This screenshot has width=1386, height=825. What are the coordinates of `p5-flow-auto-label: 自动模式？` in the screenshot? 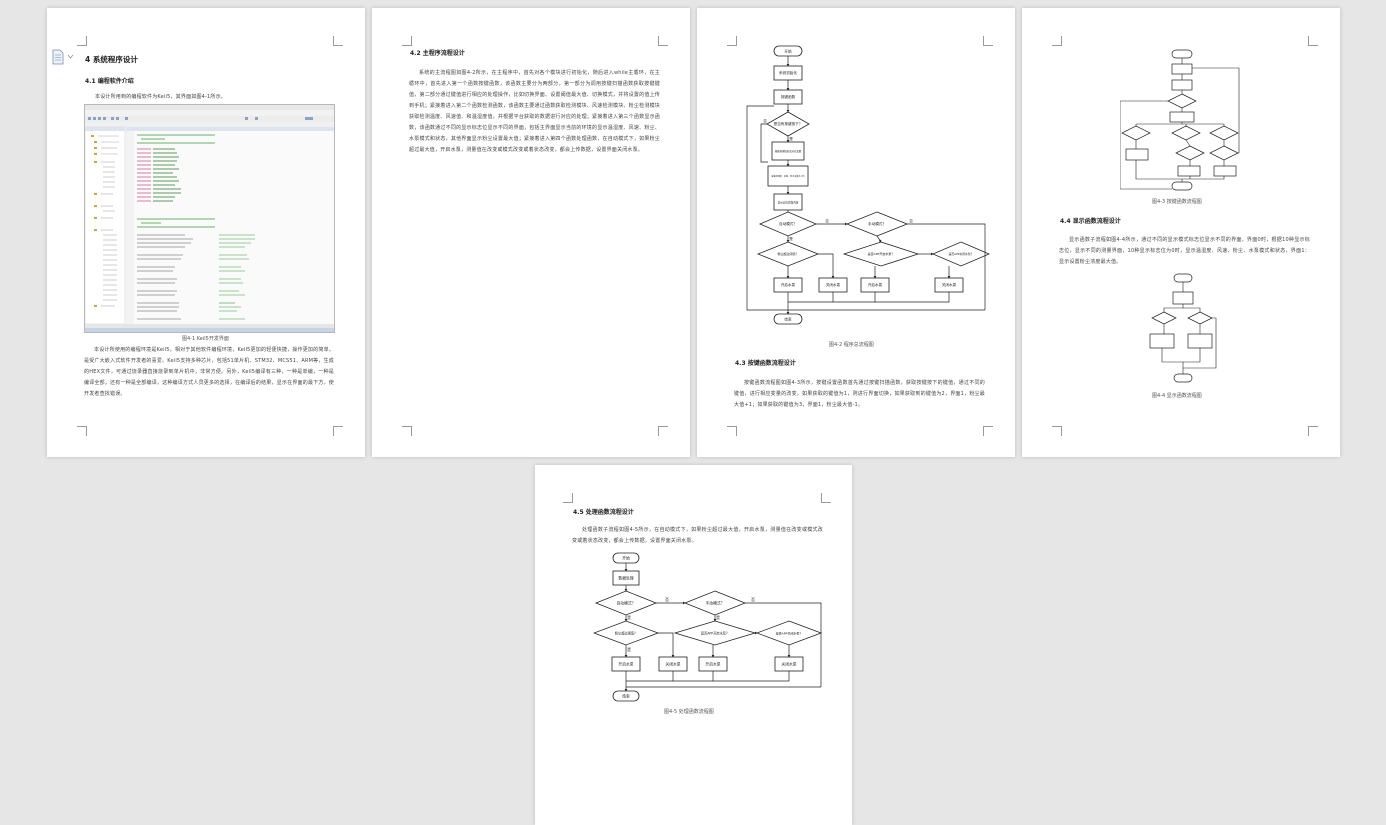 It's located at (626, 603).